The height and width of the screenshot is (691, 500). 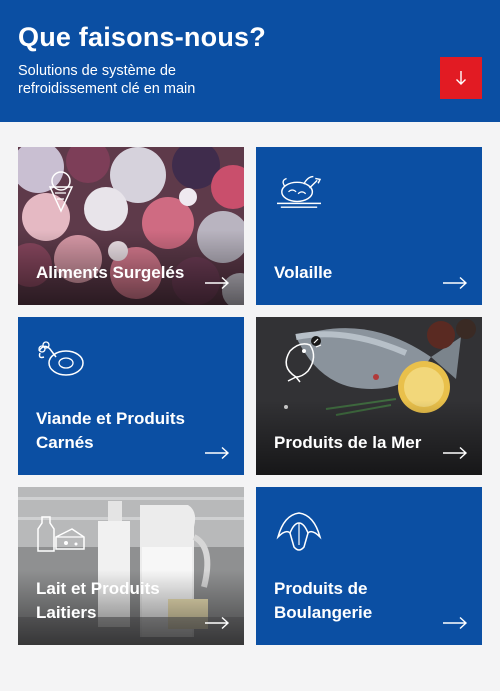 What do you see at coordinates (131, 226) in the screenshot?
I see `category-card-frozen-foods: Aliments Surgelés` at bounding box center [131, 226].